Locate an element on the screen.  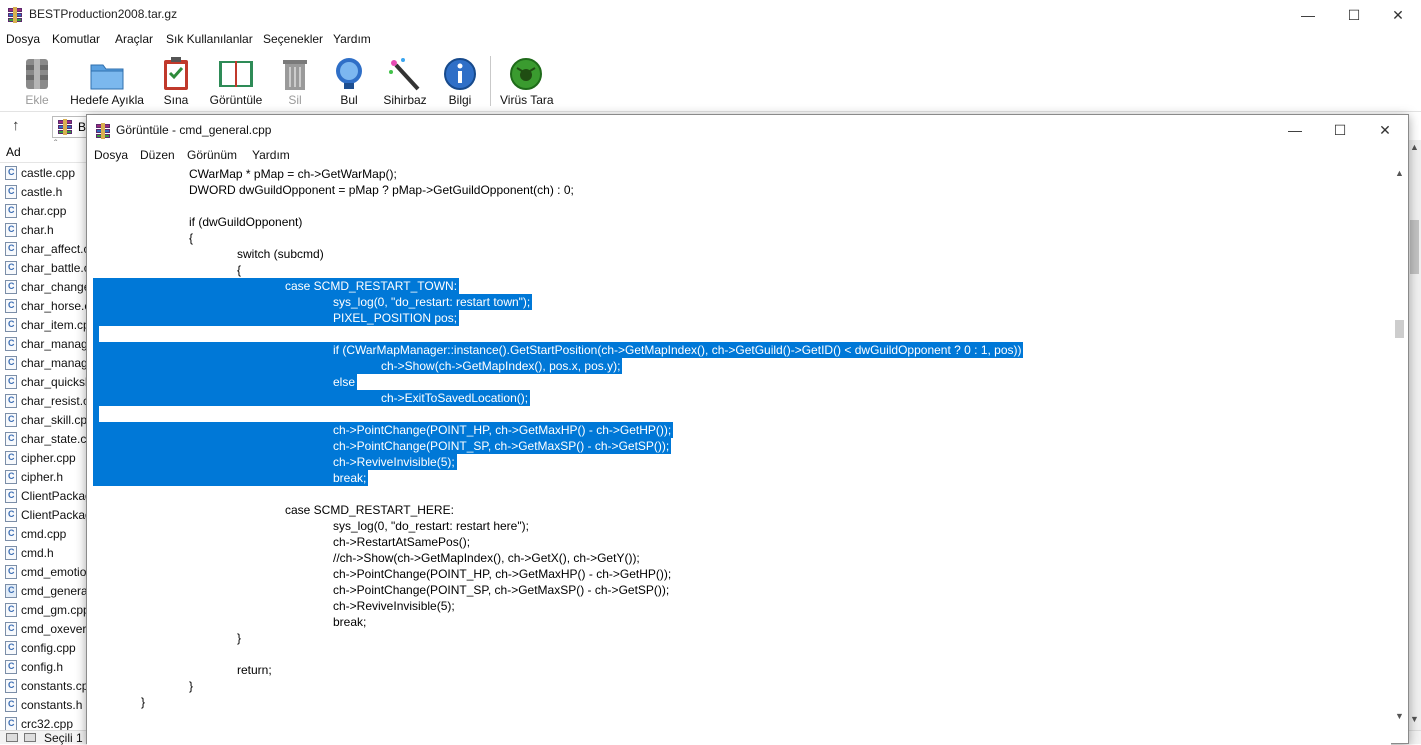
name-column-header: Ad ˆ is located at coordinates (46, 151).